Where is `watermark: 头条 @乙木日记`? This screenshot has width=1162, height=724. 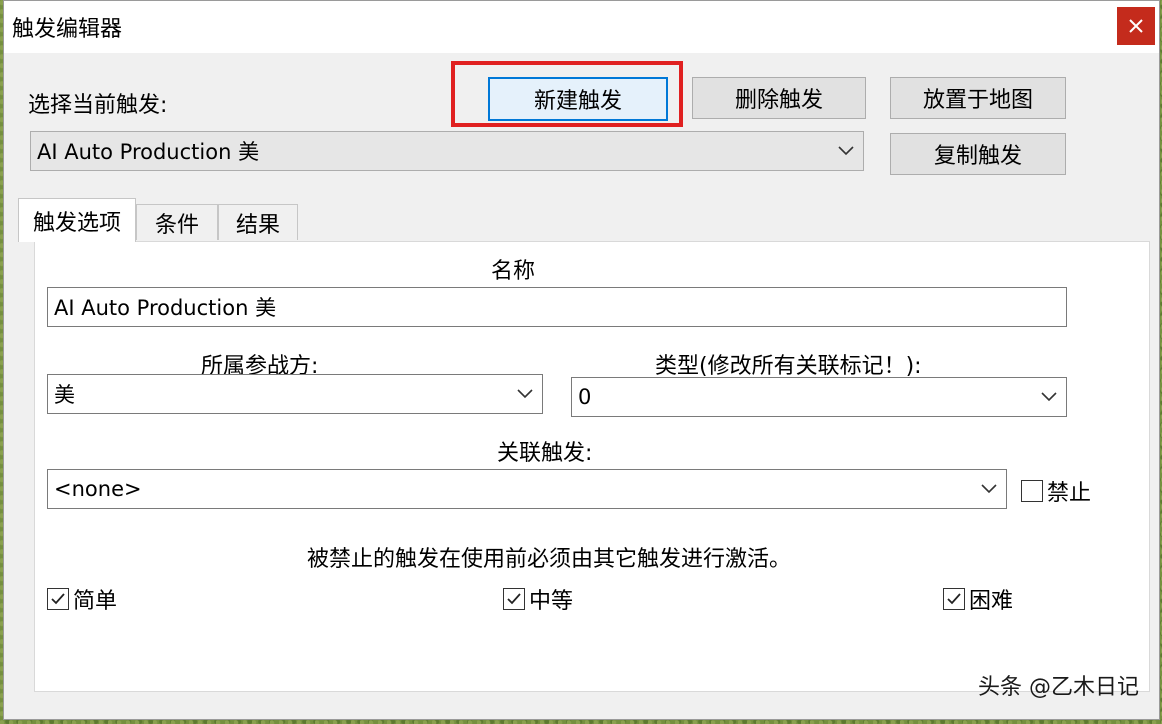 watermark: 头条 @乙木日记 is located at coordinates (1058, 687).